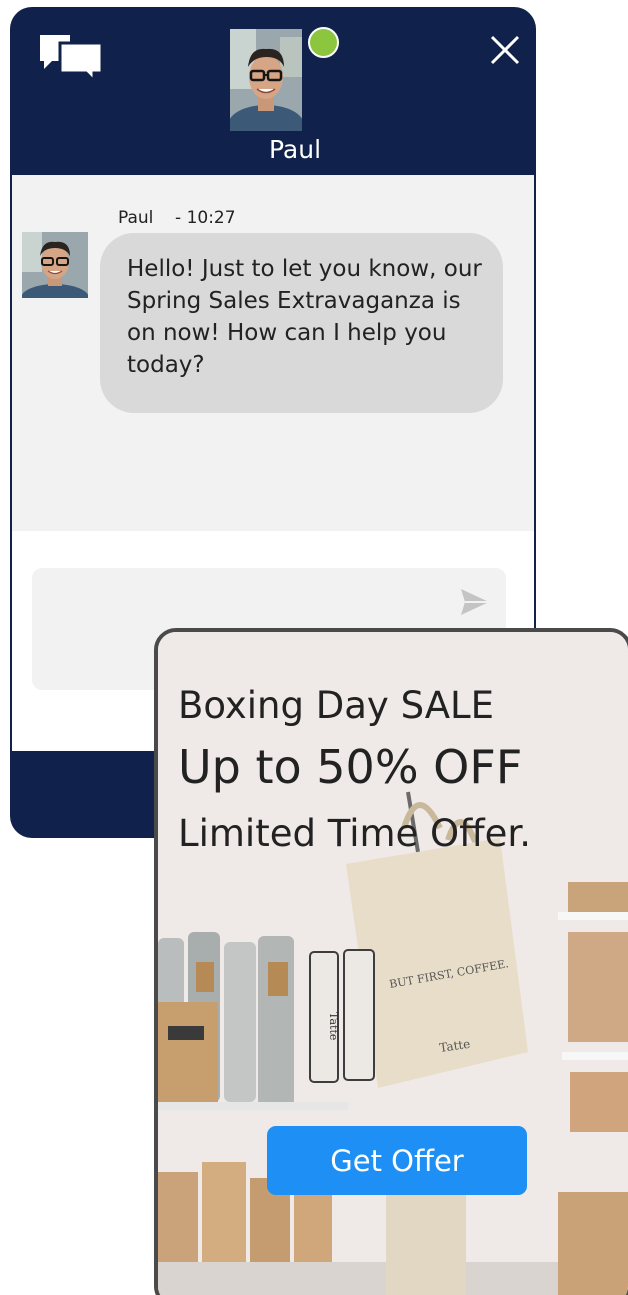 The width and height of the screenshot is (628, 1295). What do you see at coordinates (350, 767) in the screenshot?
I see `promo-discount: Up to 50% OFF` at bounding box center [350, 767].